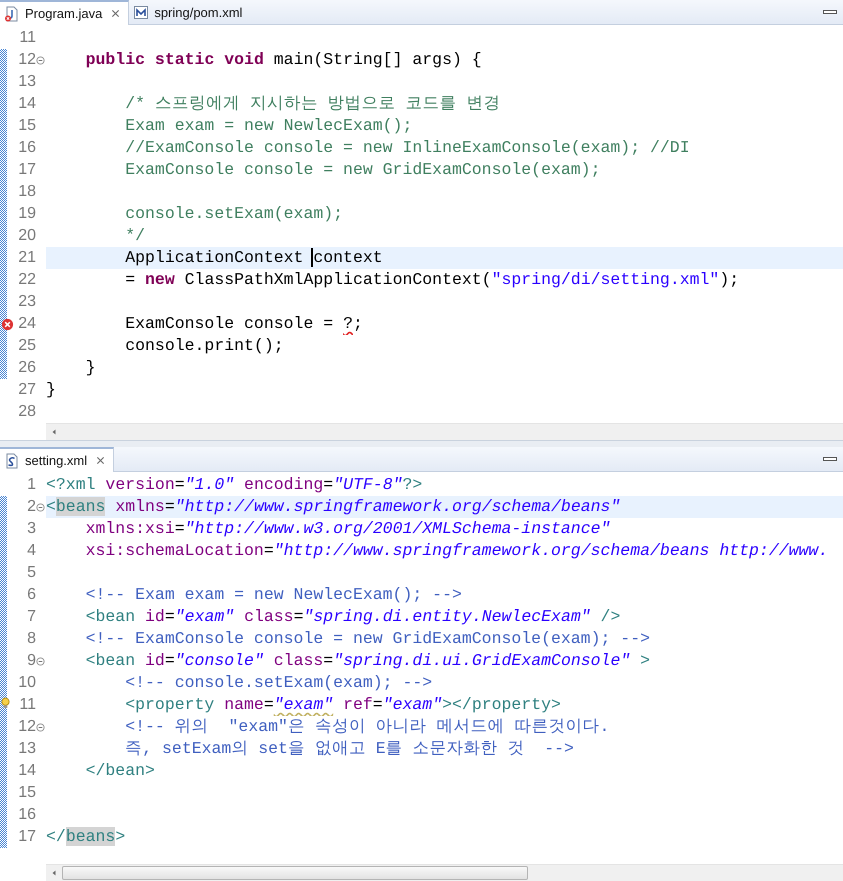  Describe the element at coordinates (367, 727) in the screenshot. I see `code-line: <!-- 위의 "exam"은 속성이 아니라 메서드에 따른것이다.` at that location.